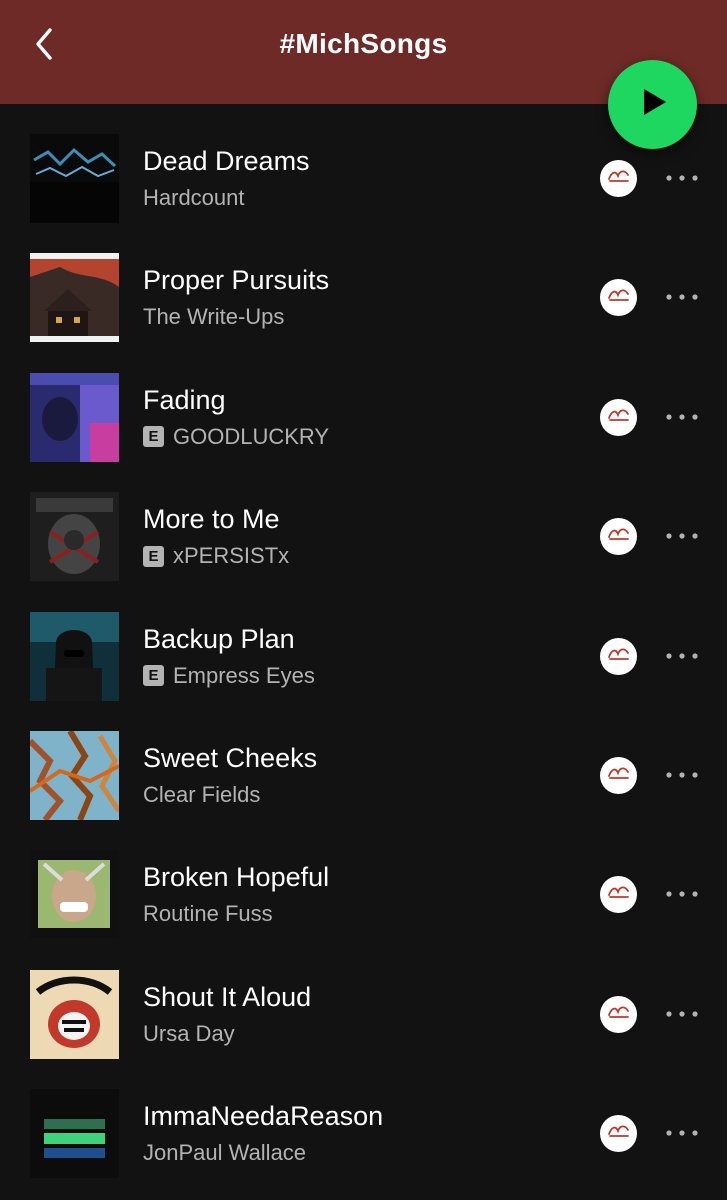  What do you see at coordinates (363, 536) in the screenshot?
I see `track-row: More to Me E xPERSISTx` at bounding box center [363, 536].